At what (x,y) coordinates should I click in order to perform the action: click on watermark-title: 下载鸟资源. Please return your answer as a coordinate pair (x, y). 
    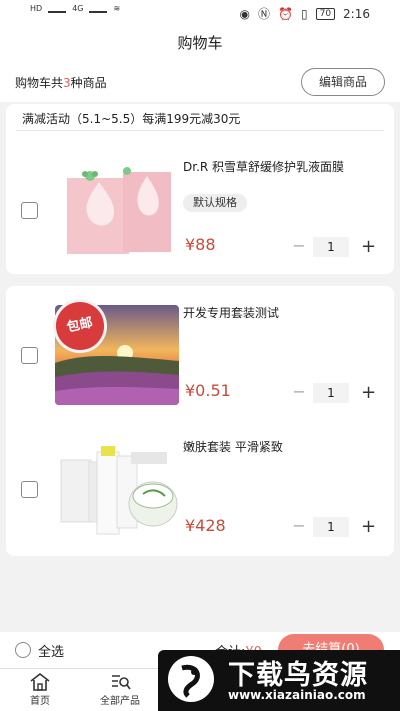
    Looking at the image, I should click on (298, 675).